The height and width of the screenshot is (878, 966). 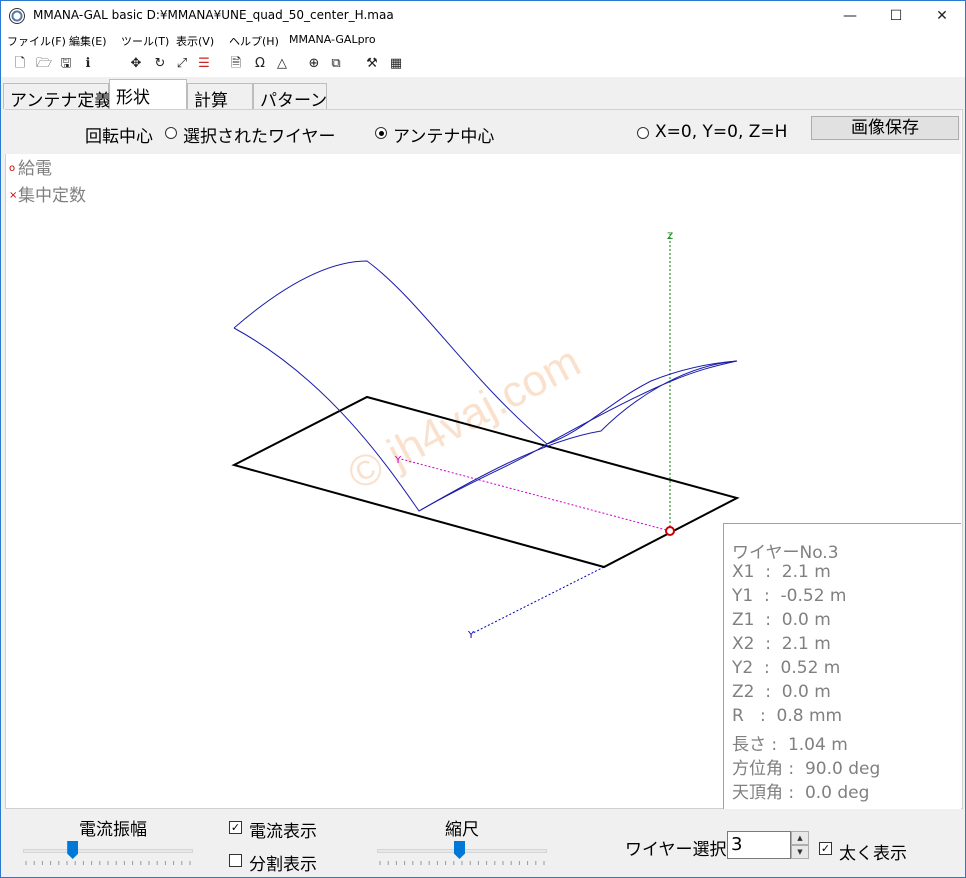 What do you see at coordinates (942, 16) in the screenshot?
I see `close-button: ✕` at bounding box center [942, 16].